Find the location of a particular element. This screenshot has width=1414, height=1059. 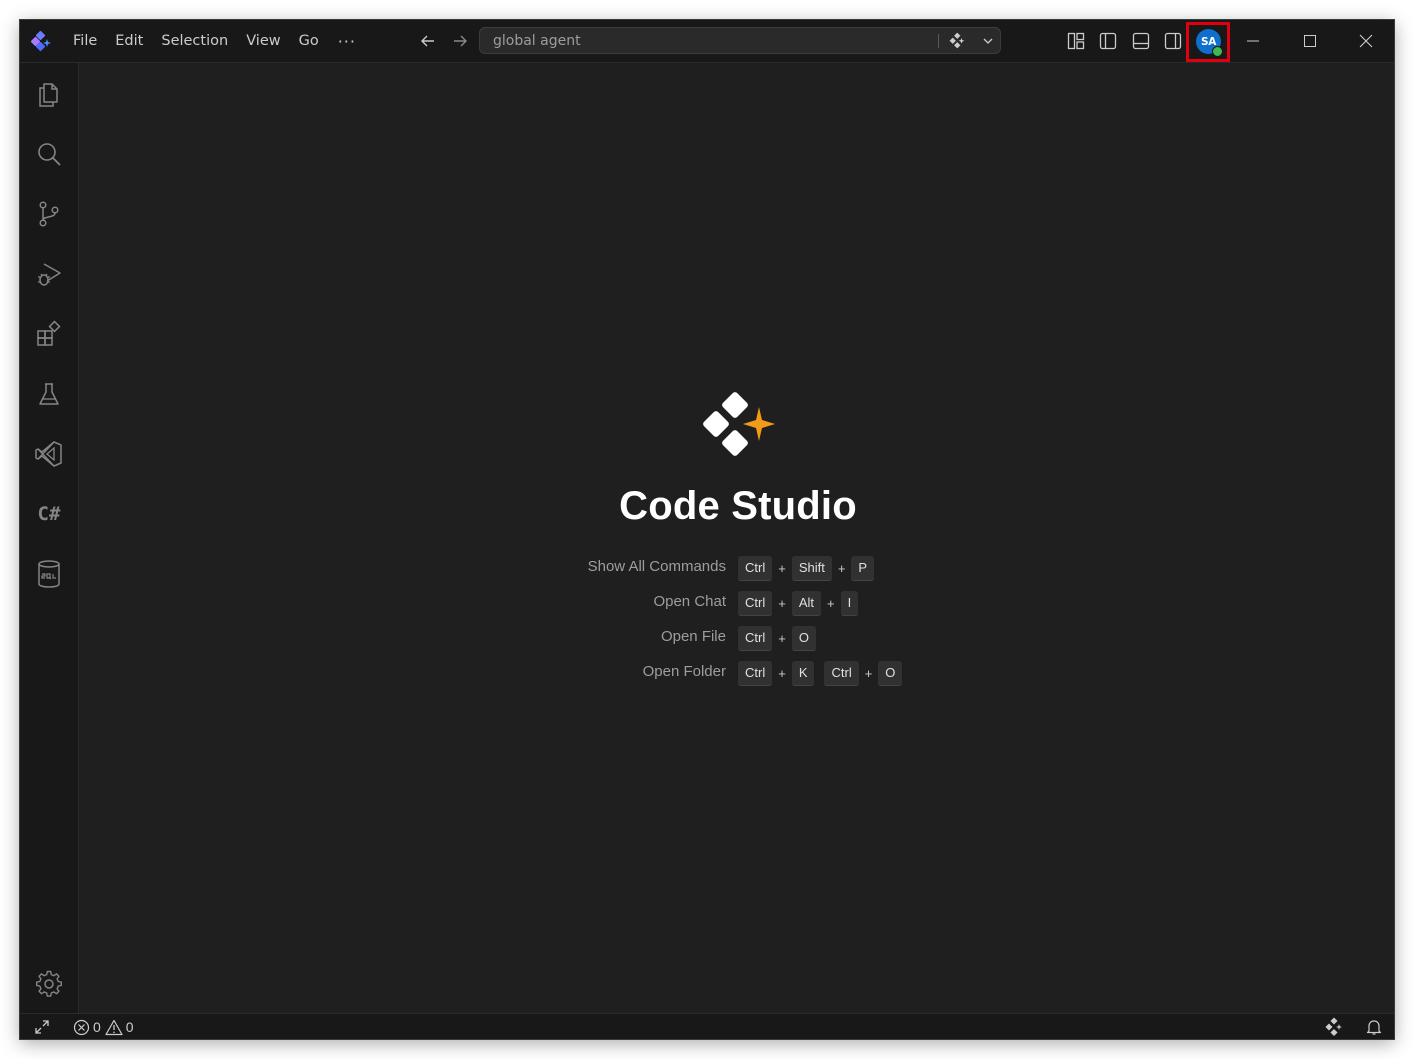

problems-indicator: 0 0 is located at coordinates (105, 1026).